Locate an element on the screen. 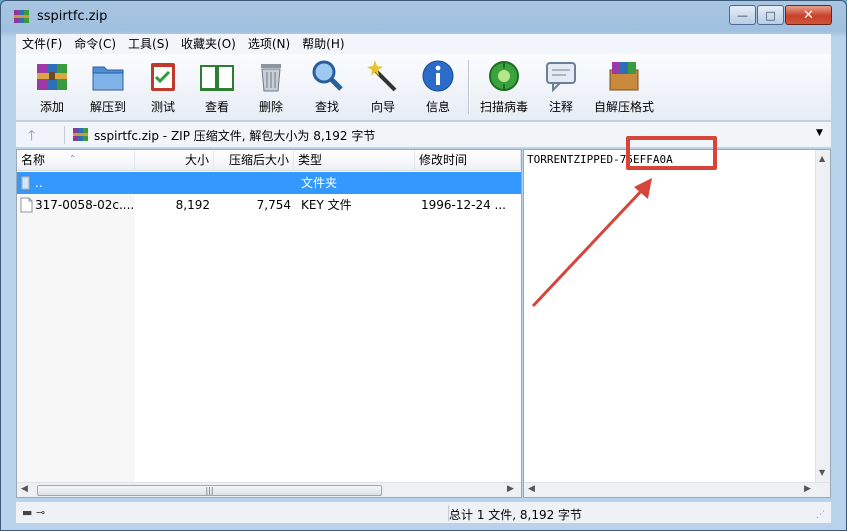 The image size is (847, 531). toolbar-info-button: 信息 is located at coordinates (438, 88).